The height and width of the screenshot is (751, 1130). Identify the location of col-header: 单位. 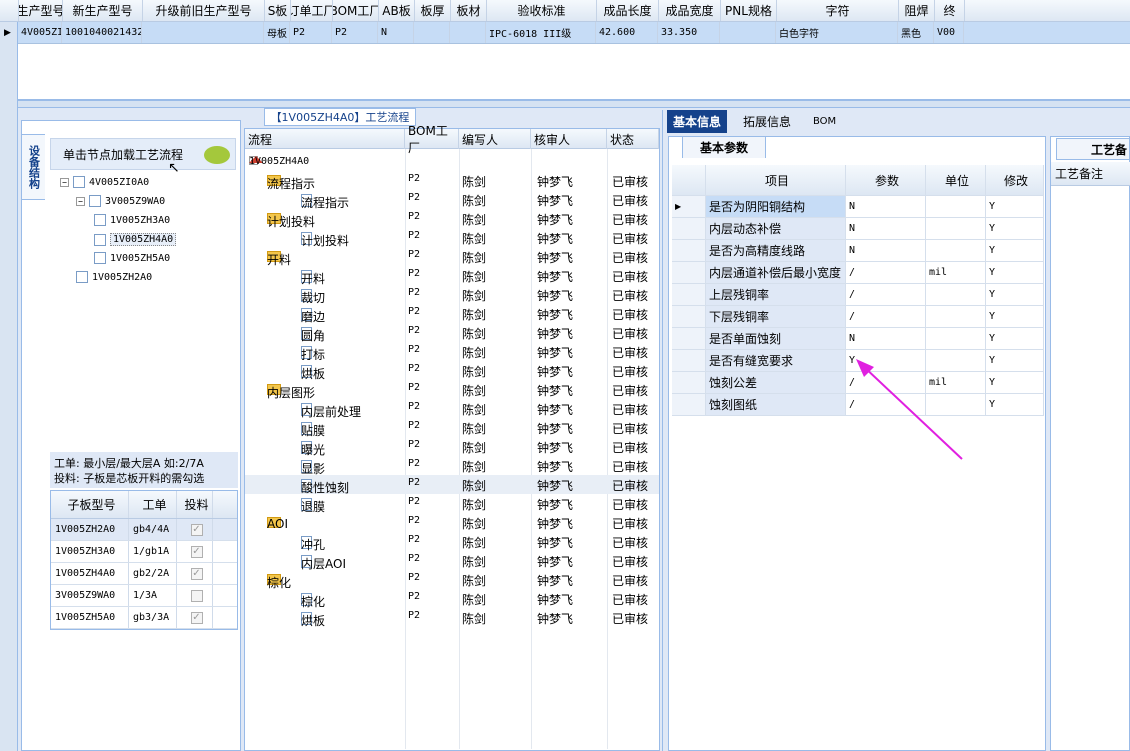
(956, 180).